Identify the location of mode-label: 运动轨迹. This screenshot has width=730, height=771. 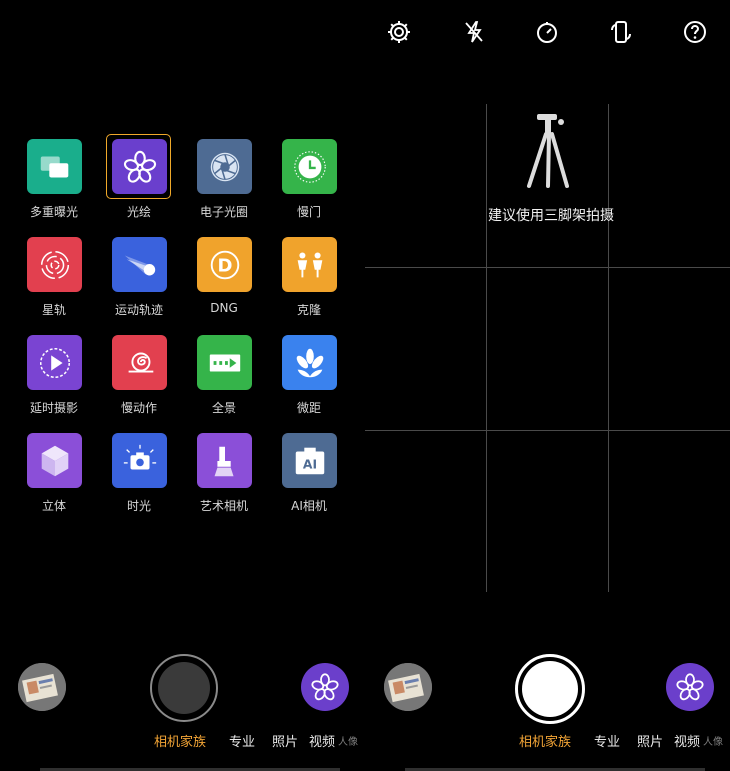
(138, 310).